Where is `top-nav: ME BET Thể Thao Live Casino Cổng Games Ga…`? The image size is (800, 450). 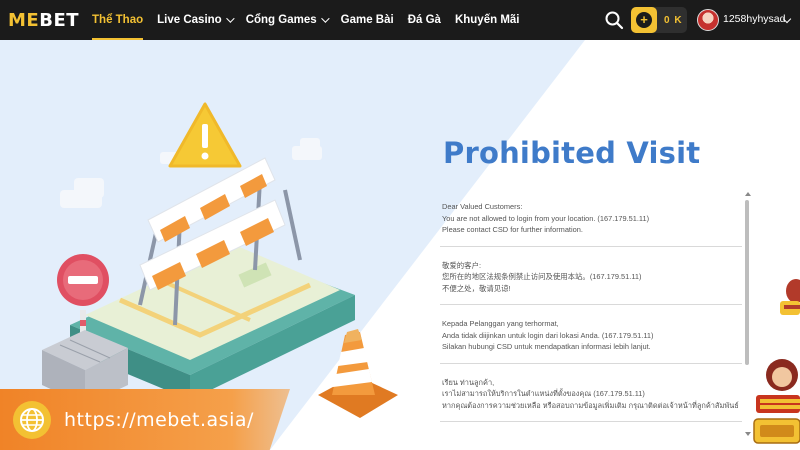 top-nav: ME BET Thể Thao Live Casino Cổng Games Ga… is located at coordinates (400, 20).